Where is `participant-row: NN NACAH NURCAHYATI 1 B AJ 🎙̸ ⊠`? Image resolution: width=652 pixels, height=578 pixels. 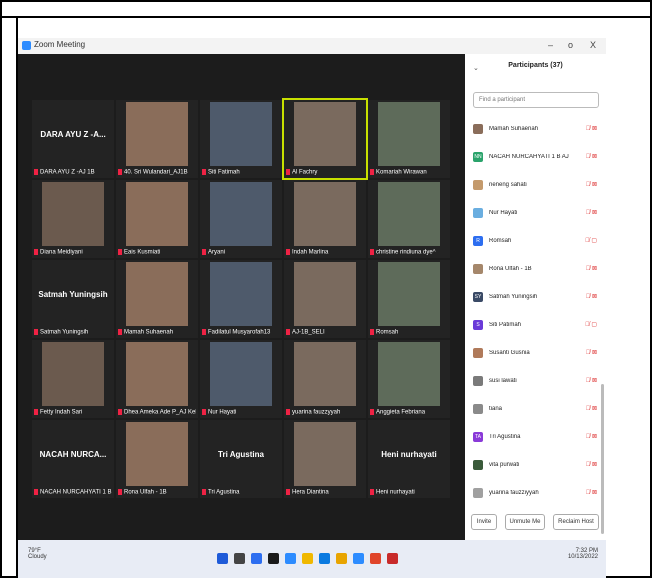 participant-row: NN NACAH NURCAHYATI 1 B AJ 🎙̸ ⊠ is located at coordinates (535, 158).